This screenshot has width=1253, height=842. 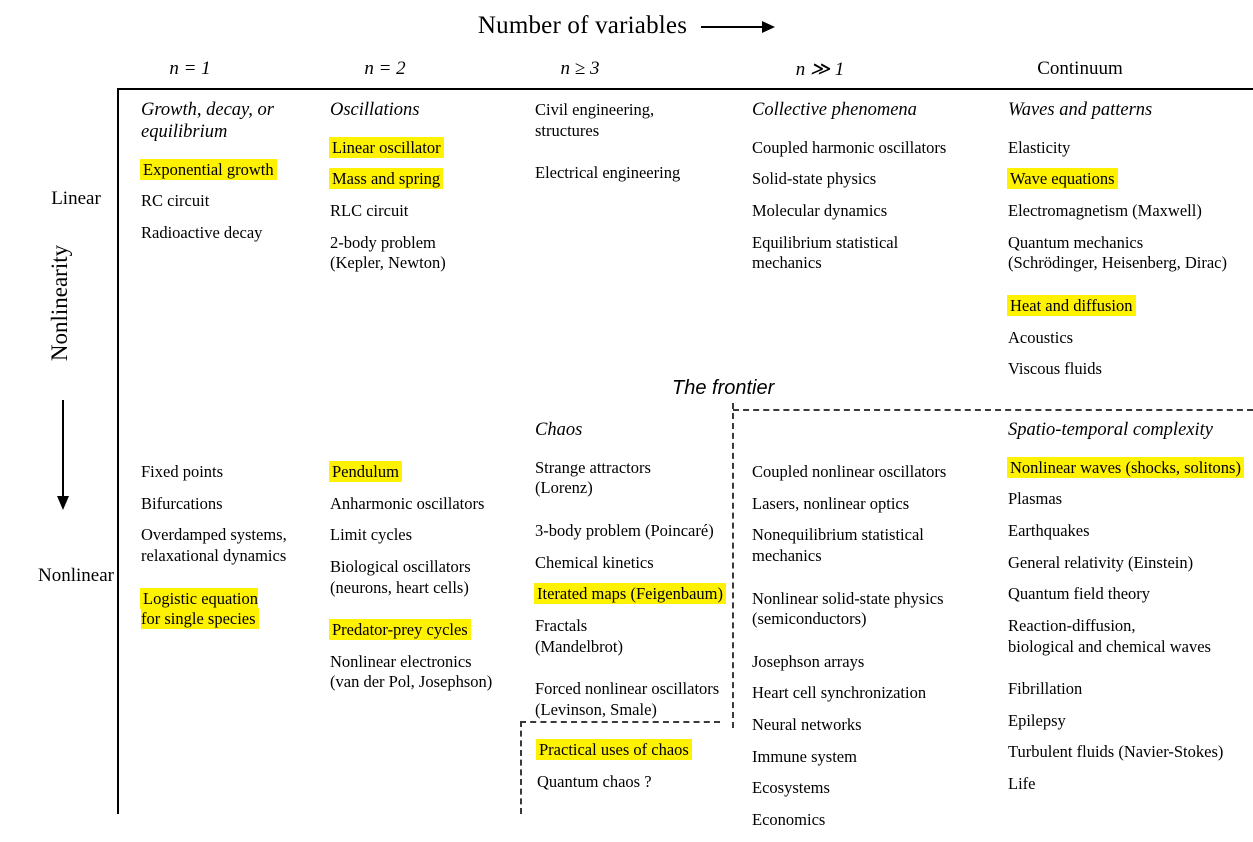 What do you see at coordinates (579, 635) in the screenshot?
I see `topic-item: Fractals (Mandelbrot)` at bounding box center [579, 635].